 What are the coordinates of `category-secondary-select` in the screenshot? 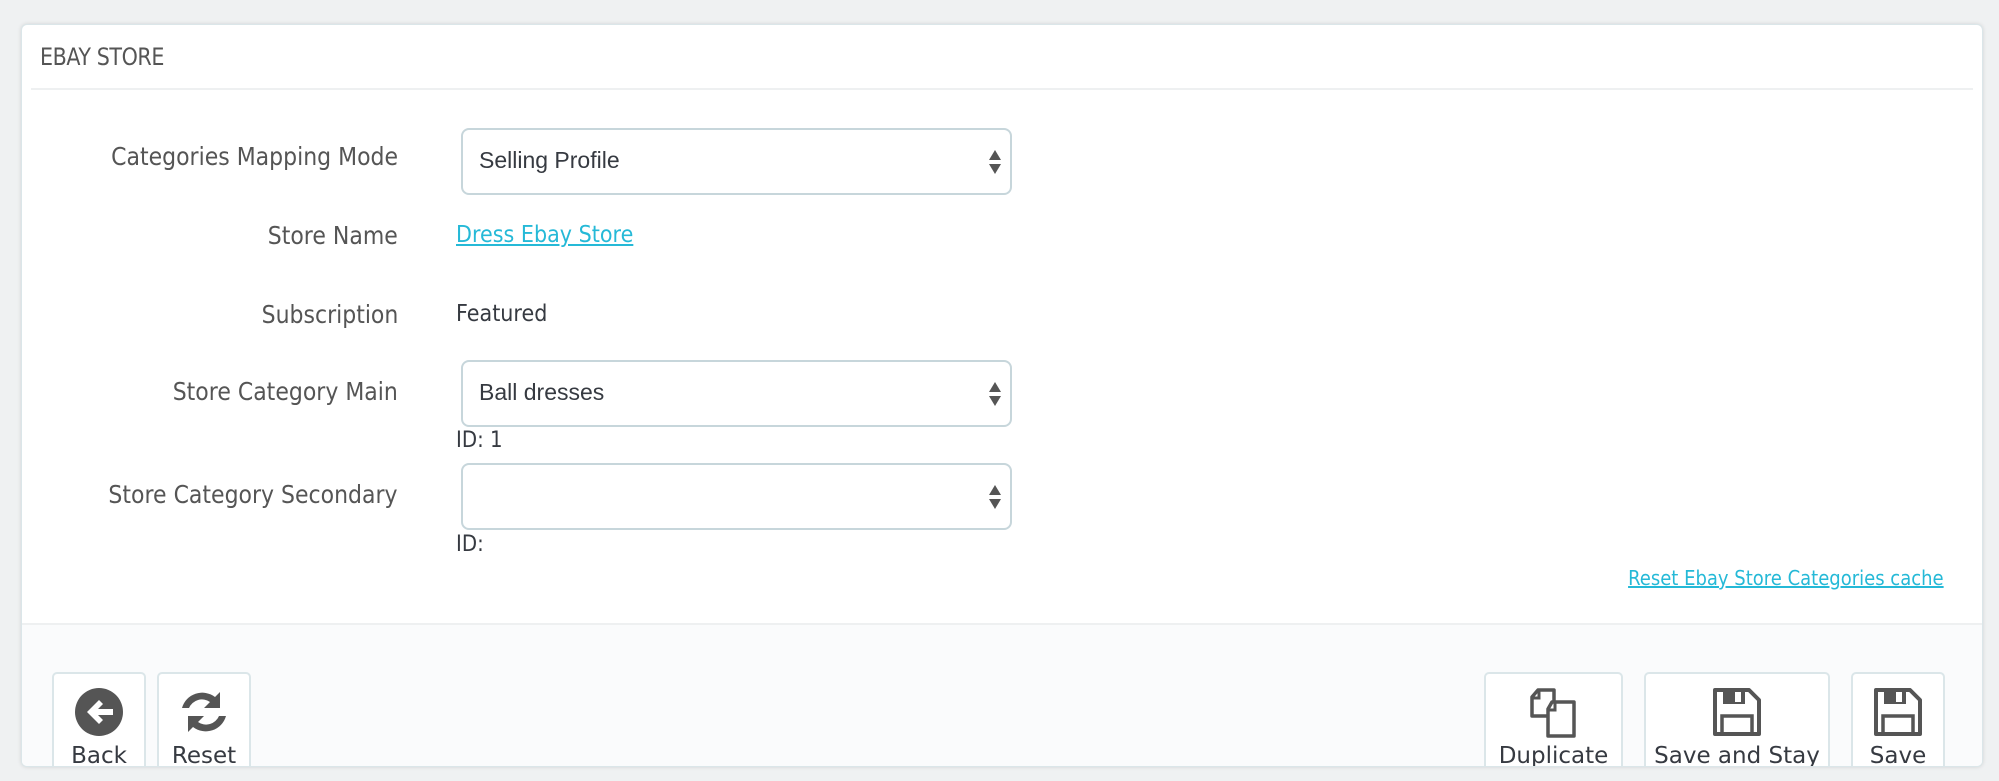 It's located at (736, 496).